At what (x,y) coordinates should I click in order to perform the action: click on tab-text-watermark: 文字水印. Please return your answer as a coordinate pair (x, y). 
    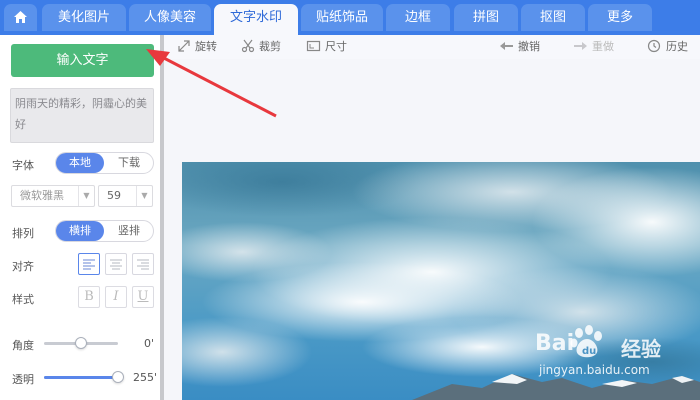
    Looking at the image, I should click on (256, 19).